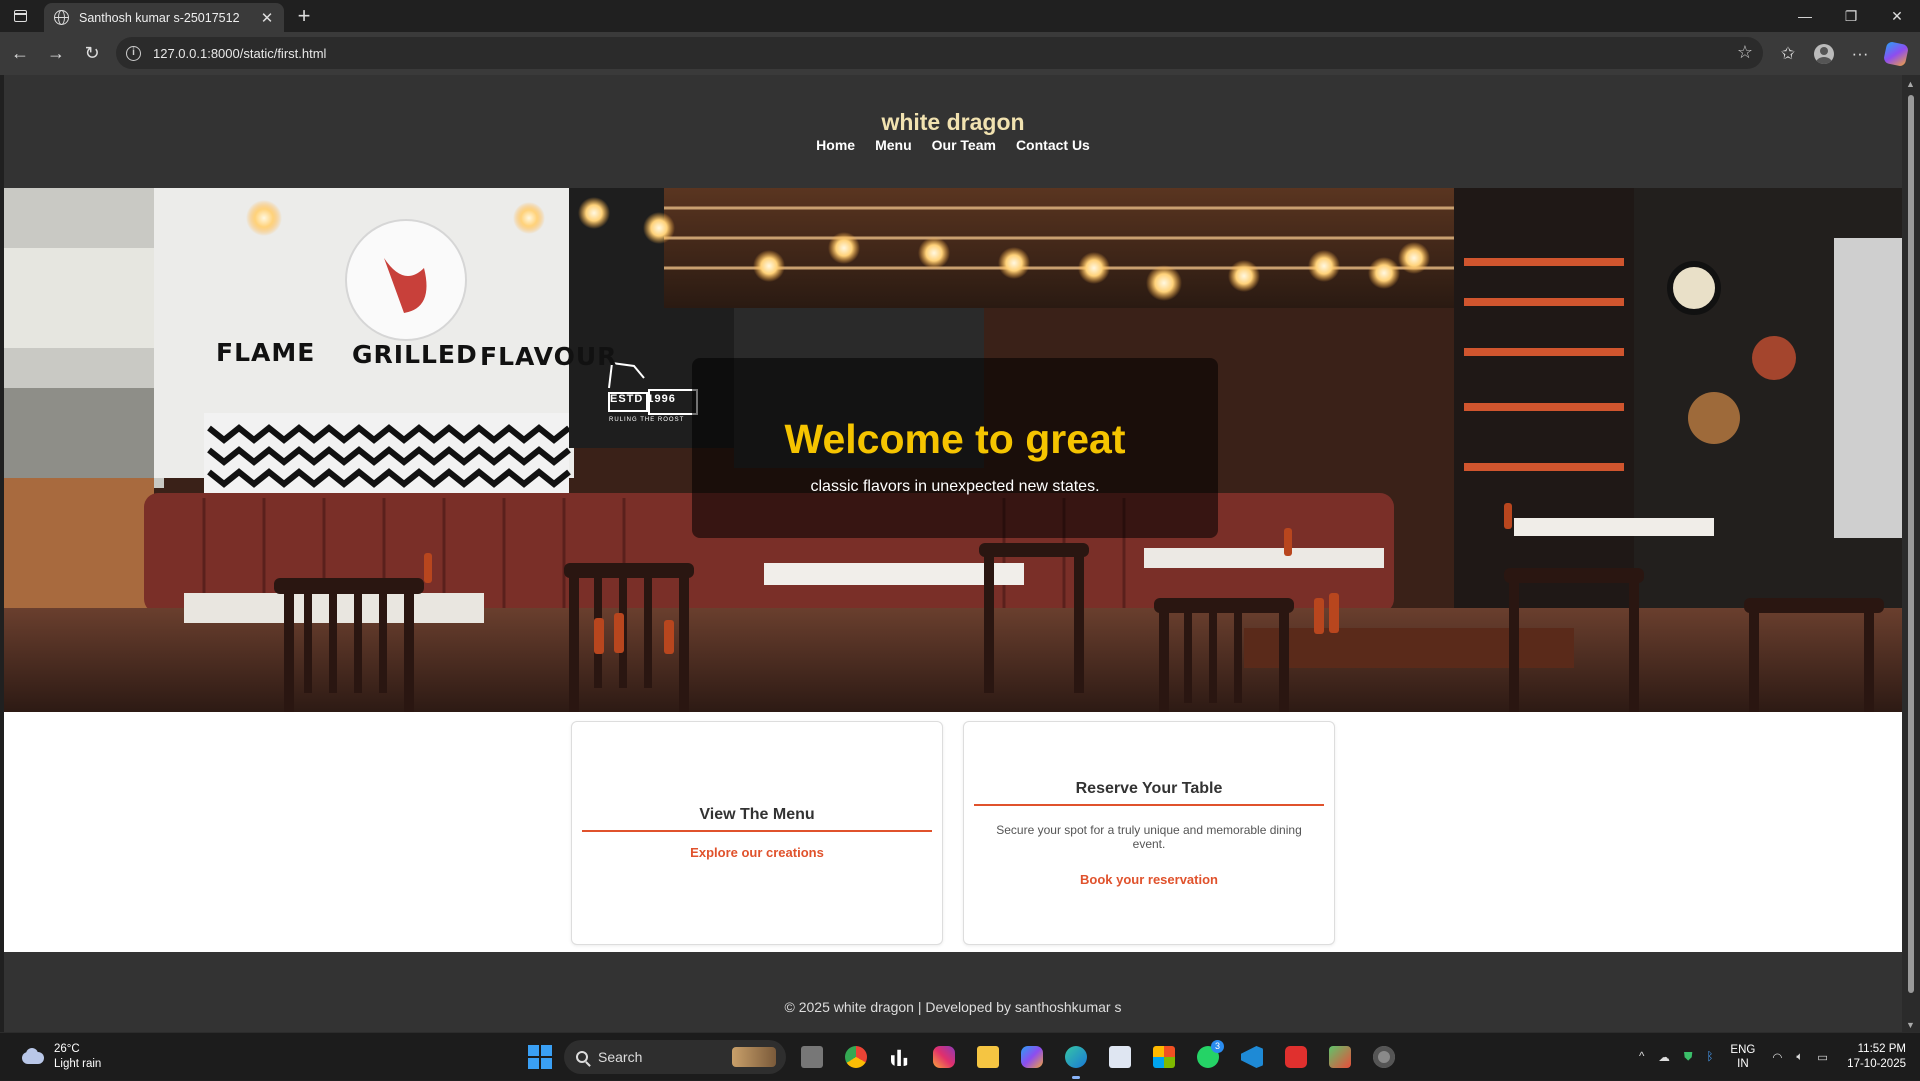 The image size is (1920, 1081). What do you see at coordinates (92, 54) in the screenshot?
I see `refresh-button: ↻` at bounding box center [92, 54].